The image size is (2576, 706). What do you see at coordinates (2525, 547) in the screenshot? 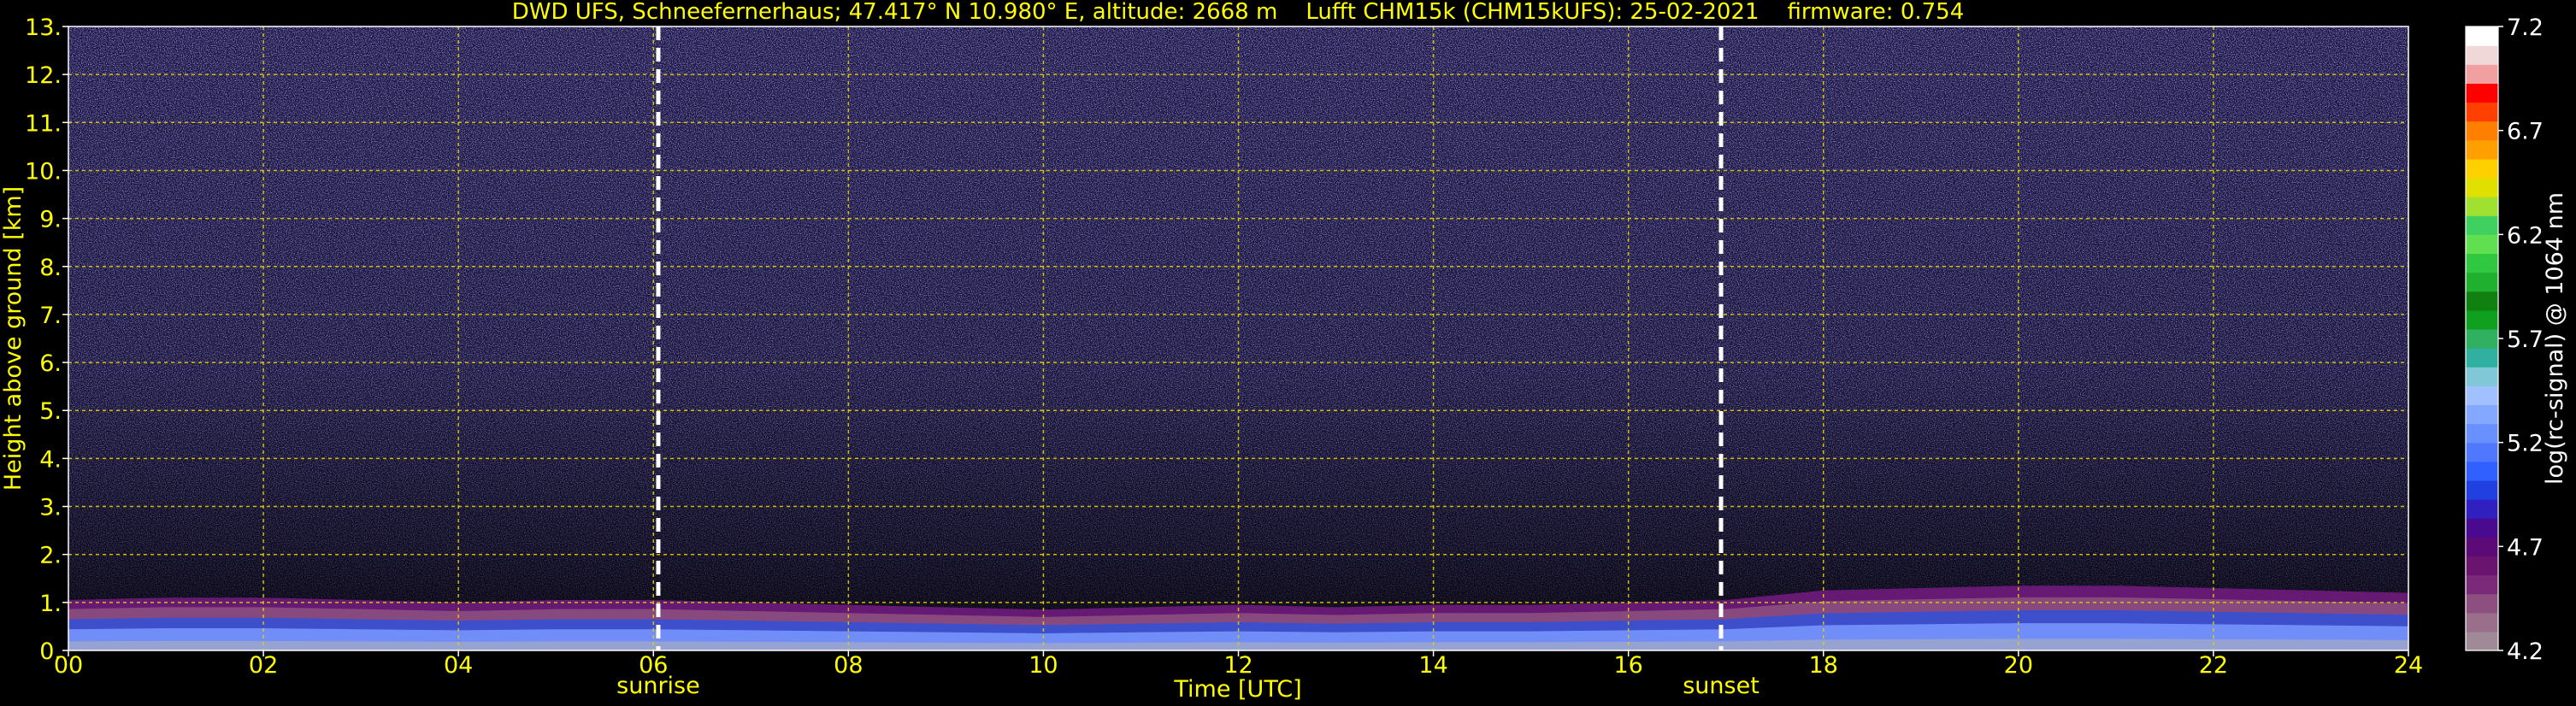
I see `colorbar-tick-label: 4.7` at bounding box center [2525, 547].